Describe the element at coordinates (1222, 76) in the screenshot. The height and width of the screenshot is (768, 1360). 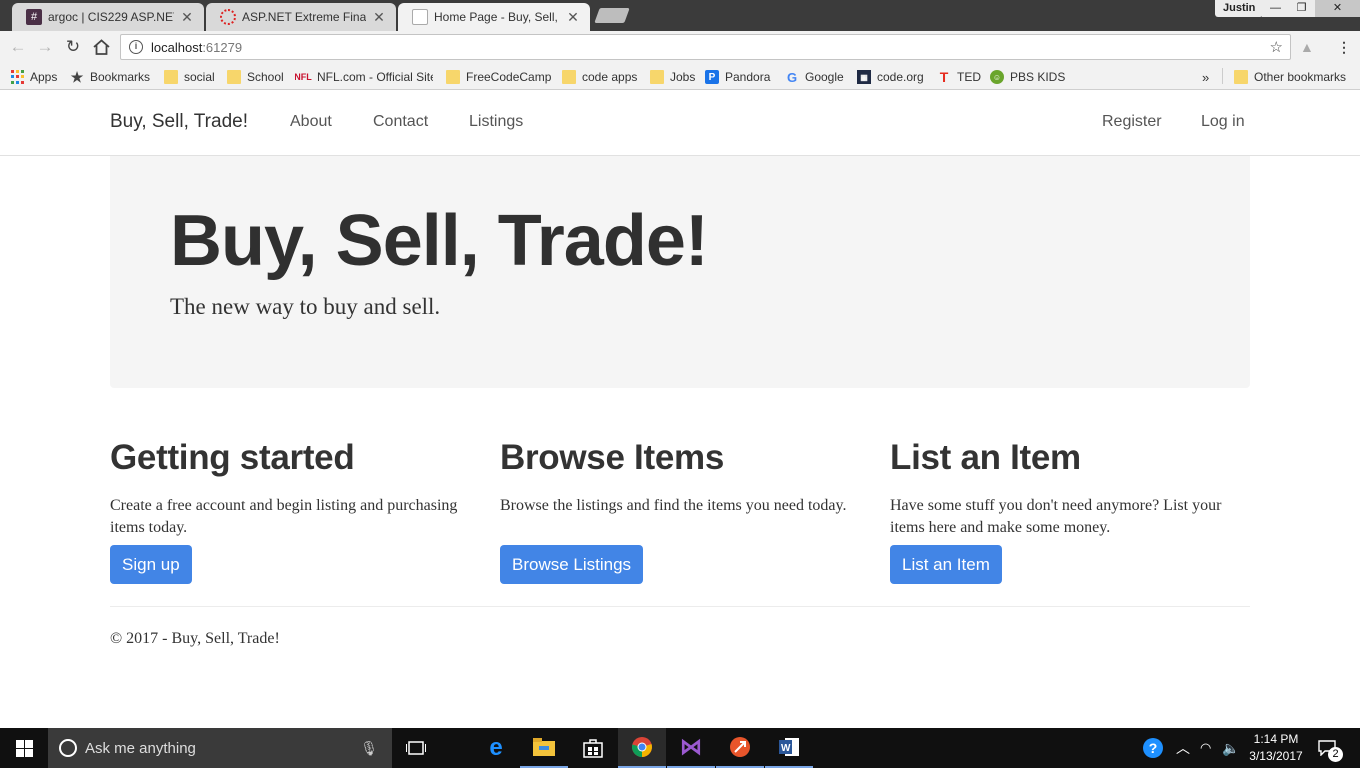
I see `bookmarks-divider` at that location.